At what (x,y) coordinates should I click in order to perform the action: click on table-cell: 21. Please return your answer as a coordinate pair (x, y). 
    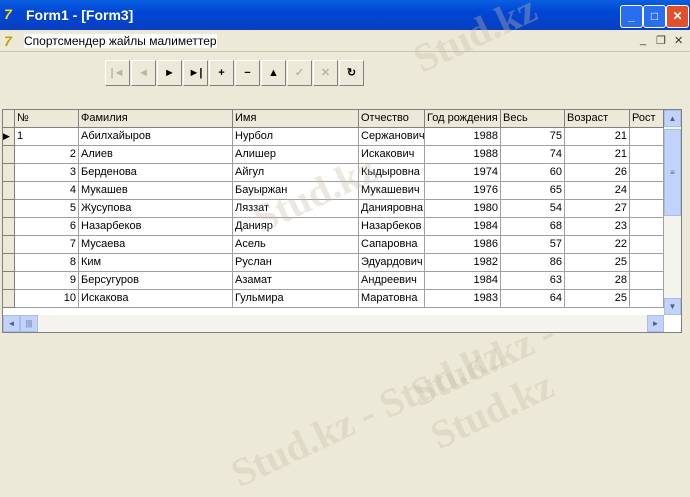
    Looking at the image, I should click on (597, 155).